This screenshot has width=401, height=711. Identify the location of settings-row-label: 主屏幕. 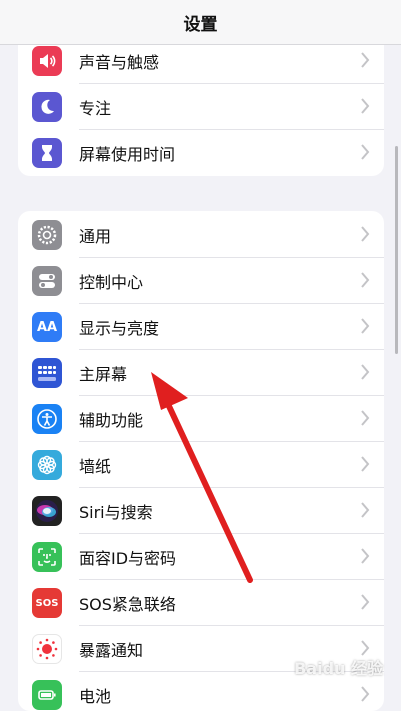
(103, 374).